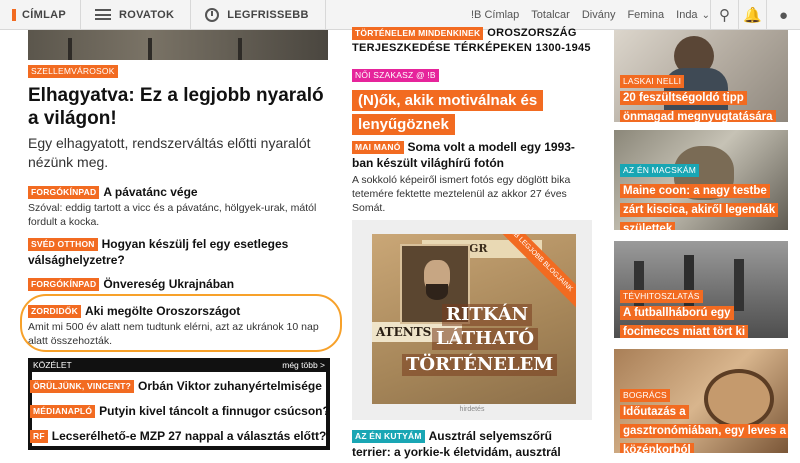 This screenshot has height=463, width=800. What do you see at coordinates (645, 395) in the screenshot?
I see `card-tag: BOGRÁCS` at bounding box center [645, 395].